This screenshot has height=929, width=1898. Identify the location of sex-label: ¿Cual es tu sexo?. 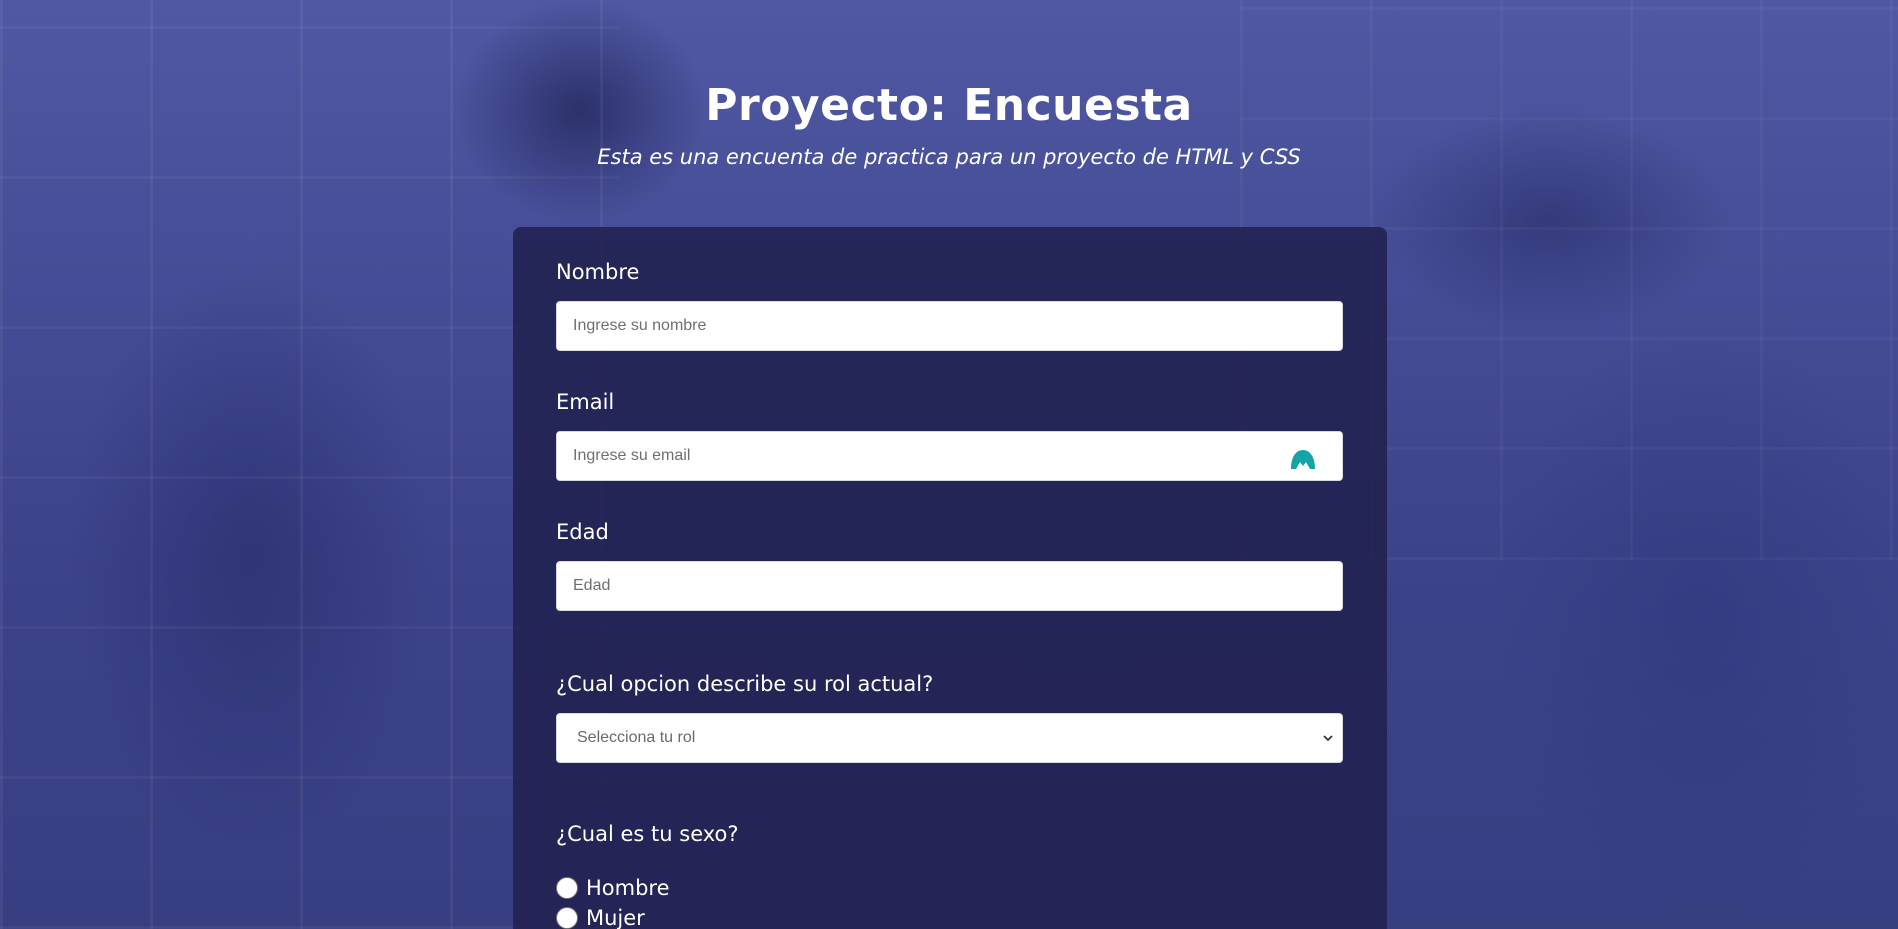
(647, 834).